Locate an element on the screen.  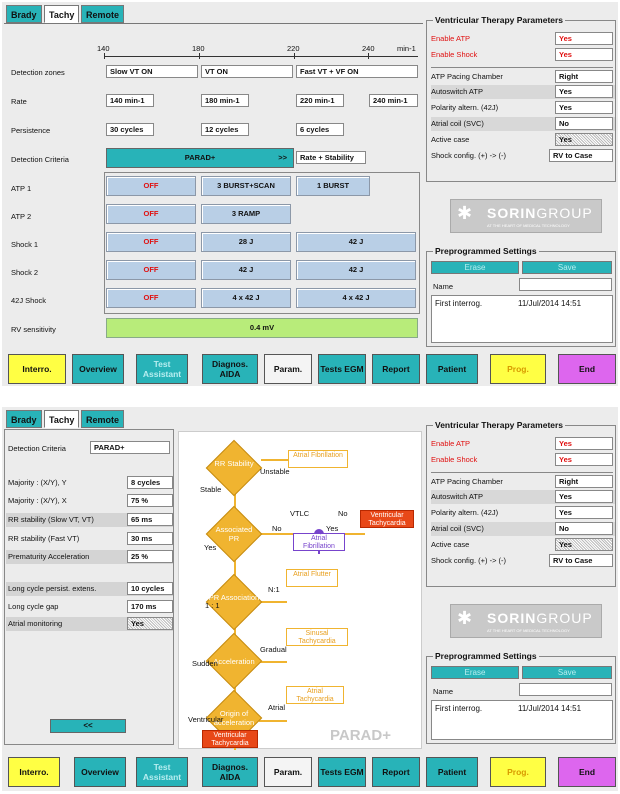
diagnos-aida-button: Diagnos. AIDA is located at coordinates (230, 369).